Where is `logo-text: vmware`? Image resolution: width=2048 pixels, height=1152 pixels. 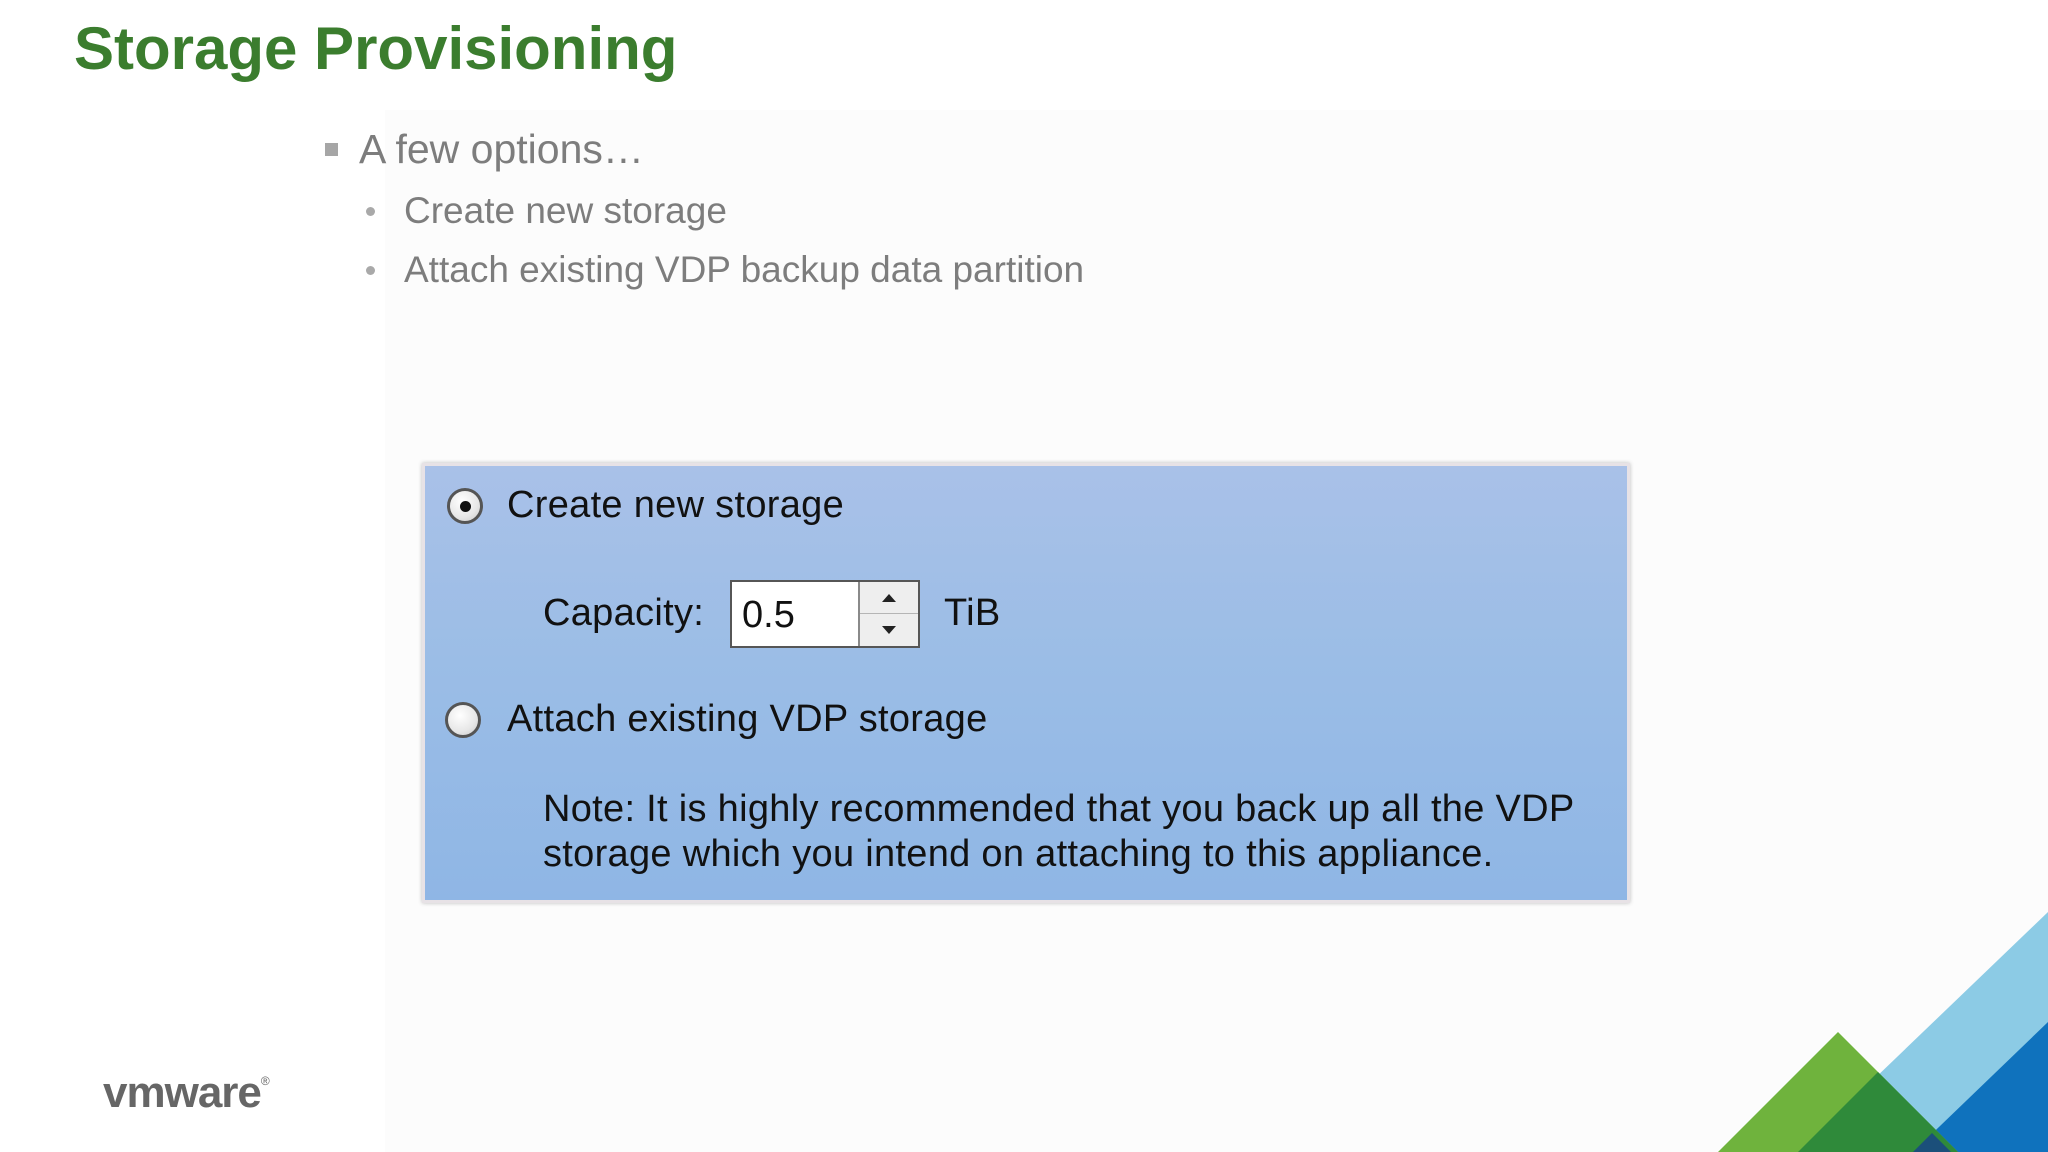 logo-text: vmware is located at coordinates (182, 1092).